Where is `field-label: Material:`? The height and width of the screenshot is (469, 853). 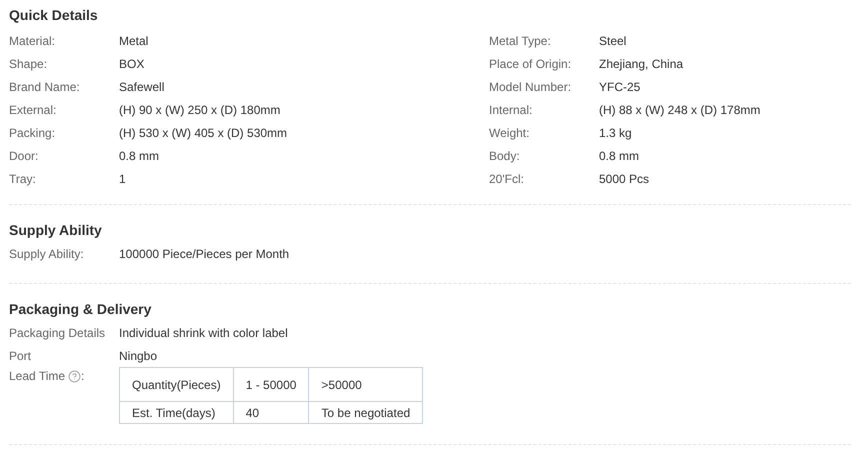 field-label: Material: is located at coordinates (32, 41).